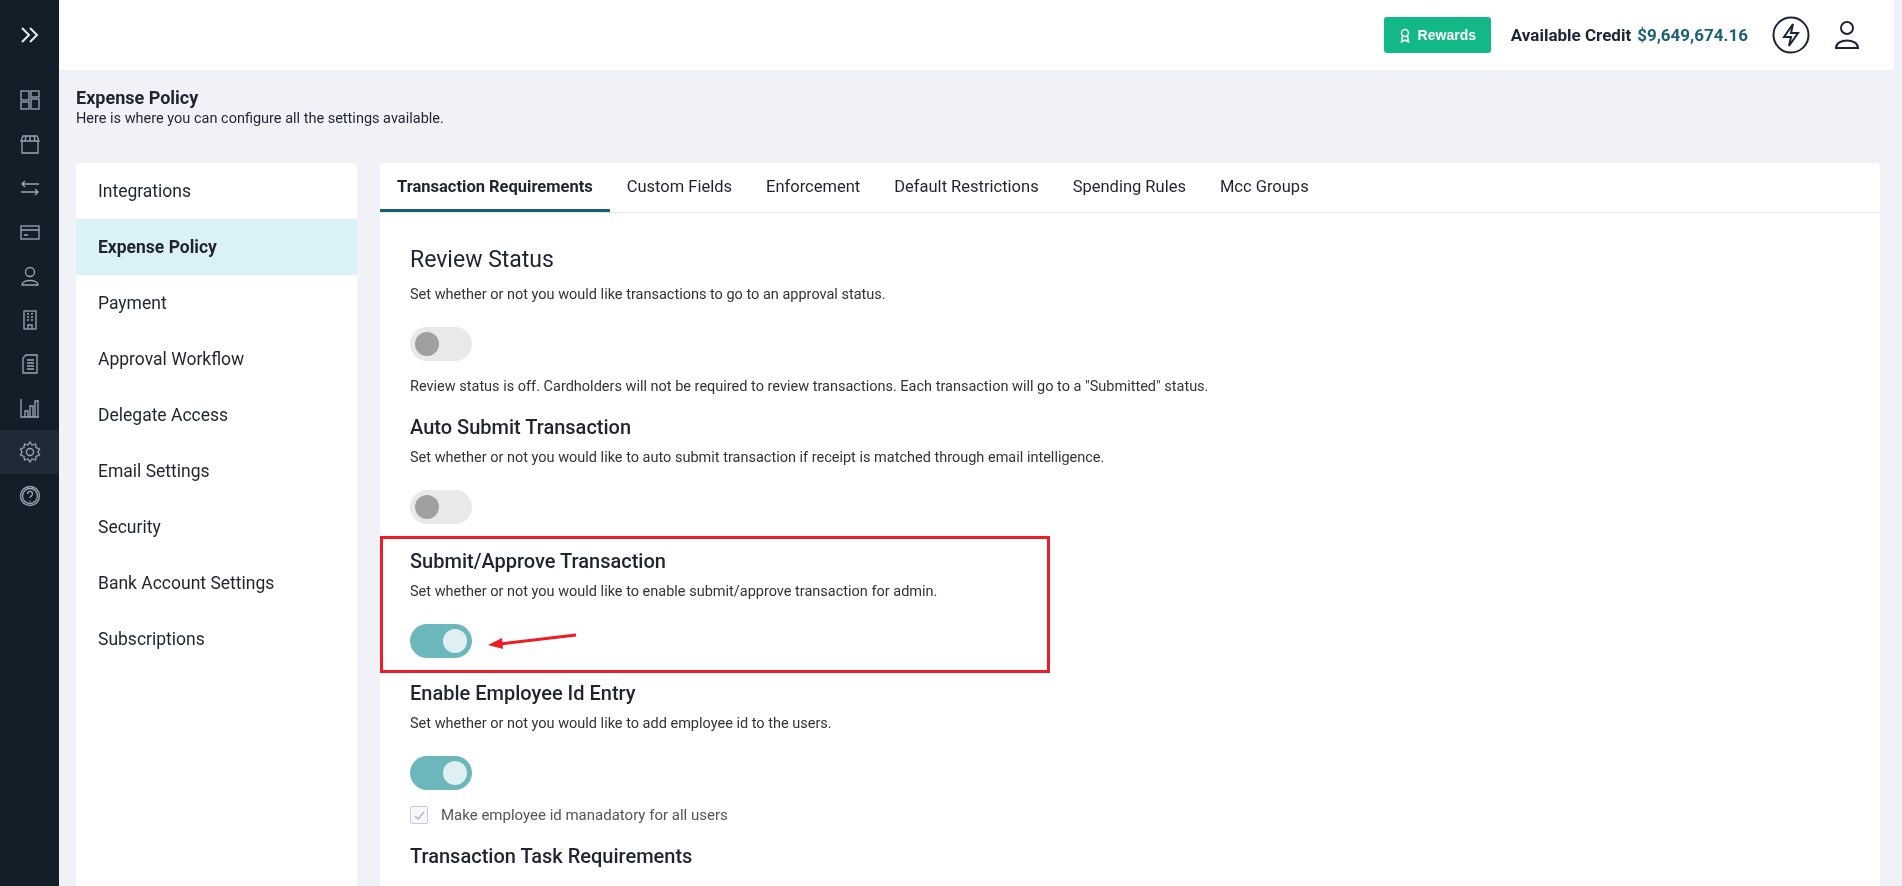  What do you see at coordinates (260, 118) in the screenshot?
I see `page-subtitle: Here is where you can configure all the settings available.` at bounding box center [260, 118].